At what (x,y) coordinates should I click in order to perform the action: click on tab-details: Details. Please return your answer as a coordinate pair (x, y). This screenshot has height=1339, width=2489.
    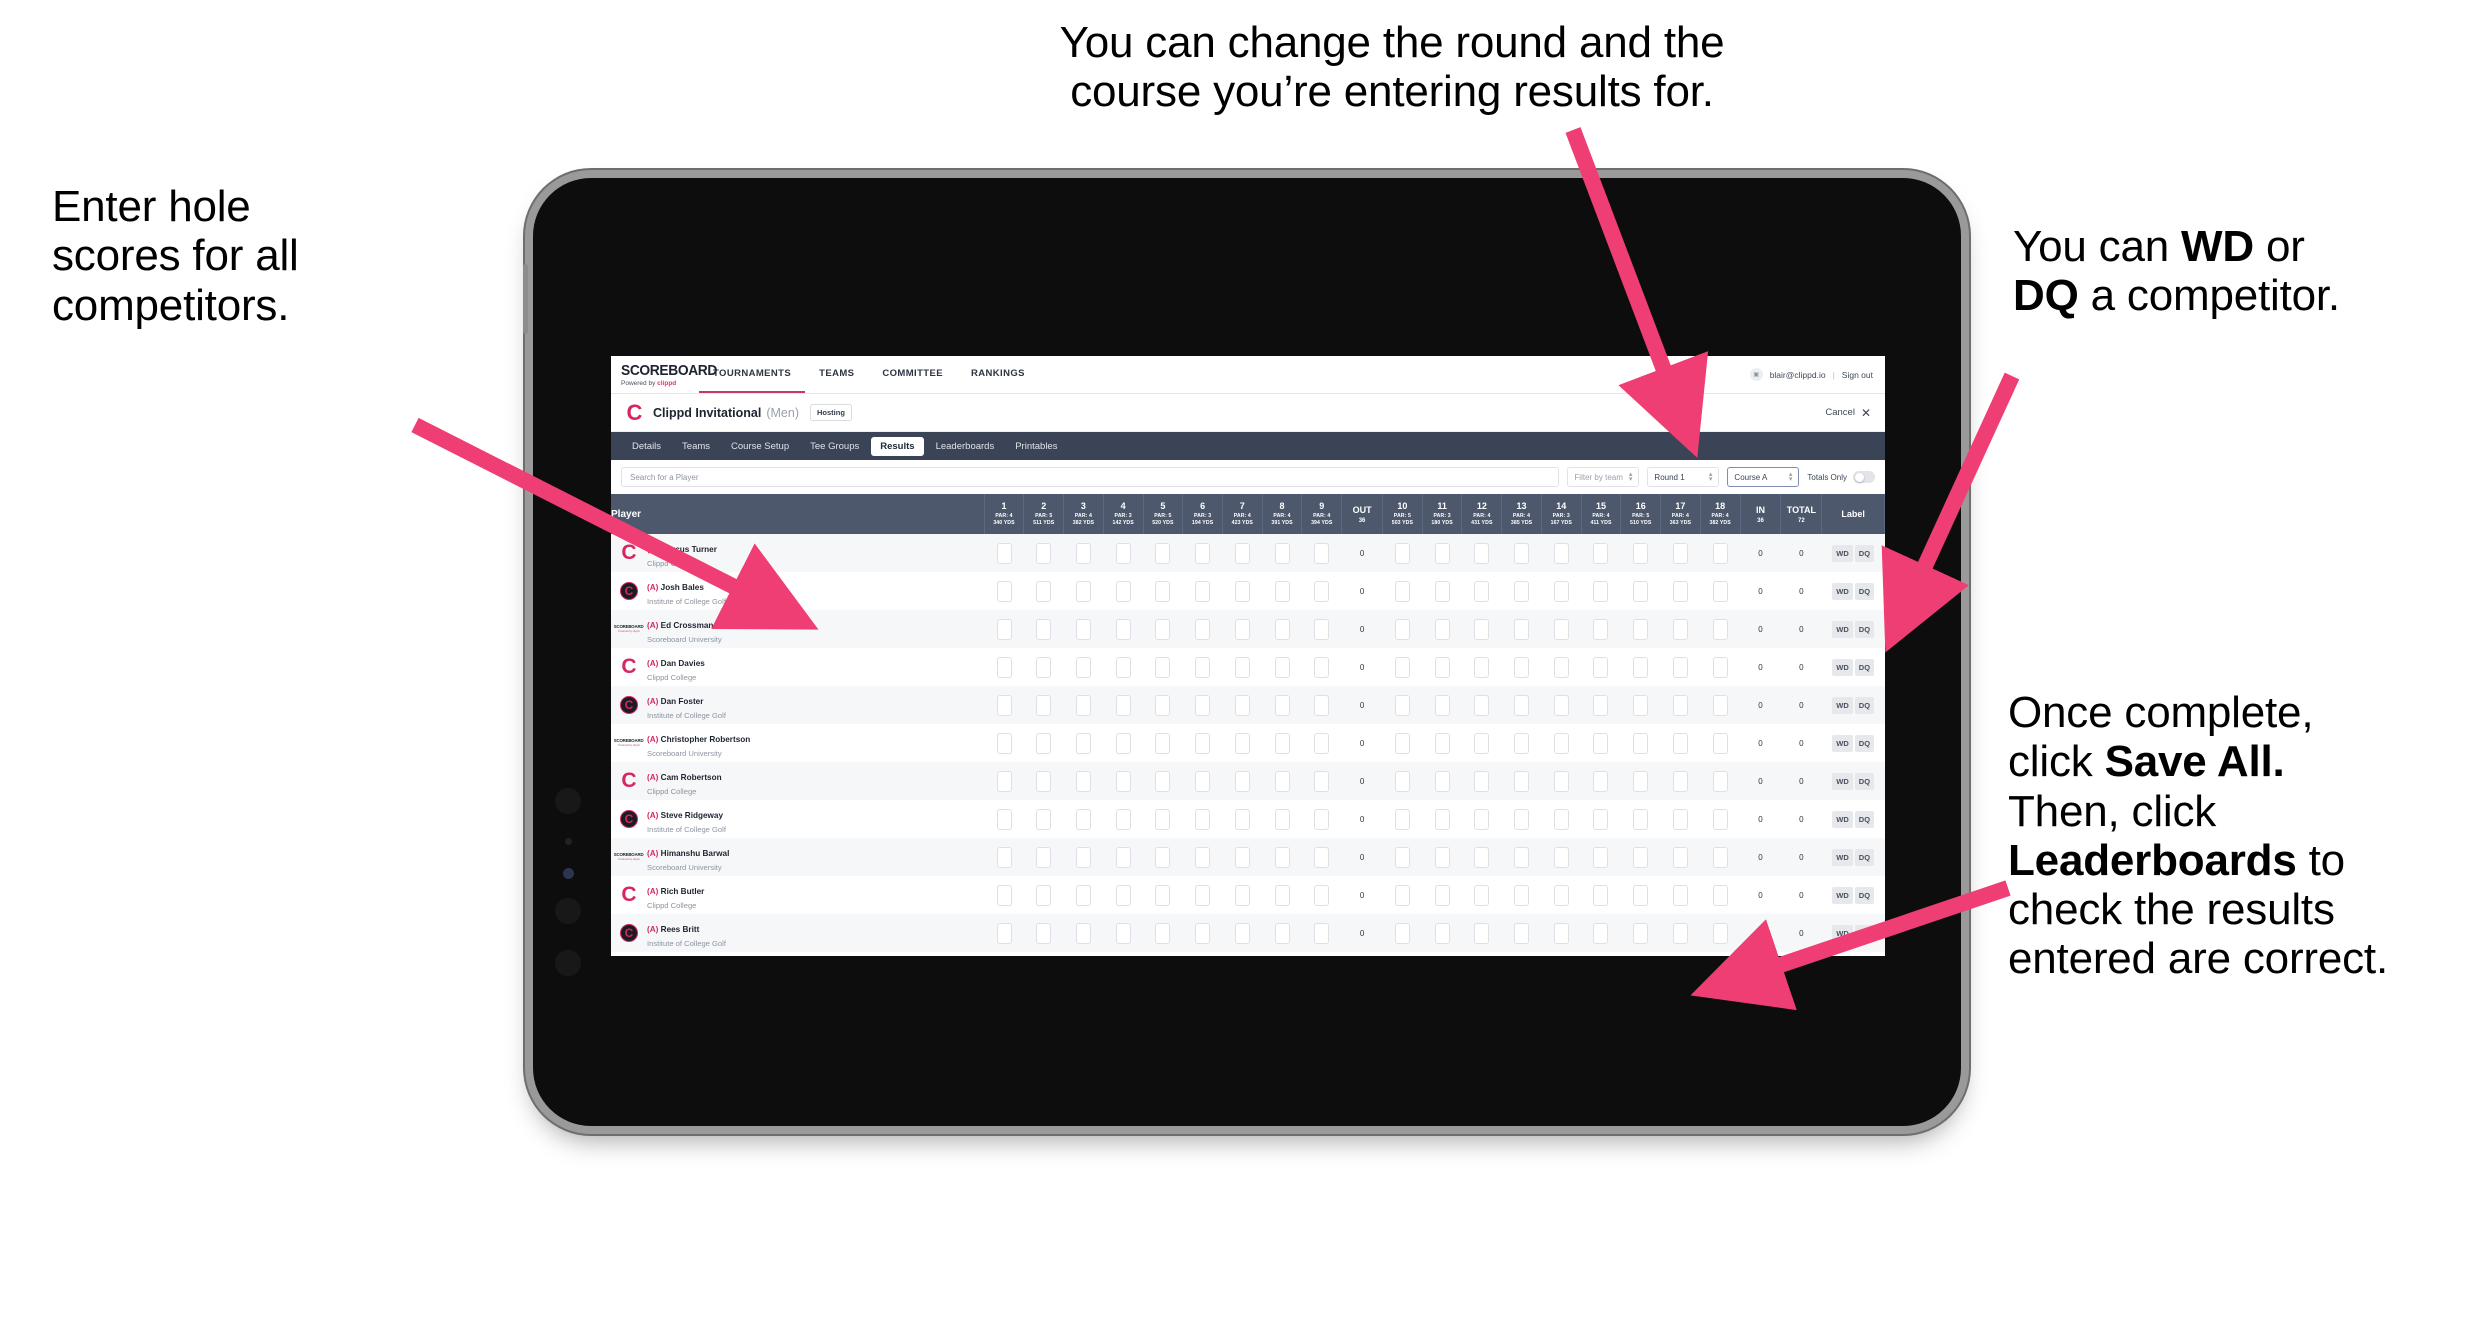
    Looking at the image, I should click on (646, 446).